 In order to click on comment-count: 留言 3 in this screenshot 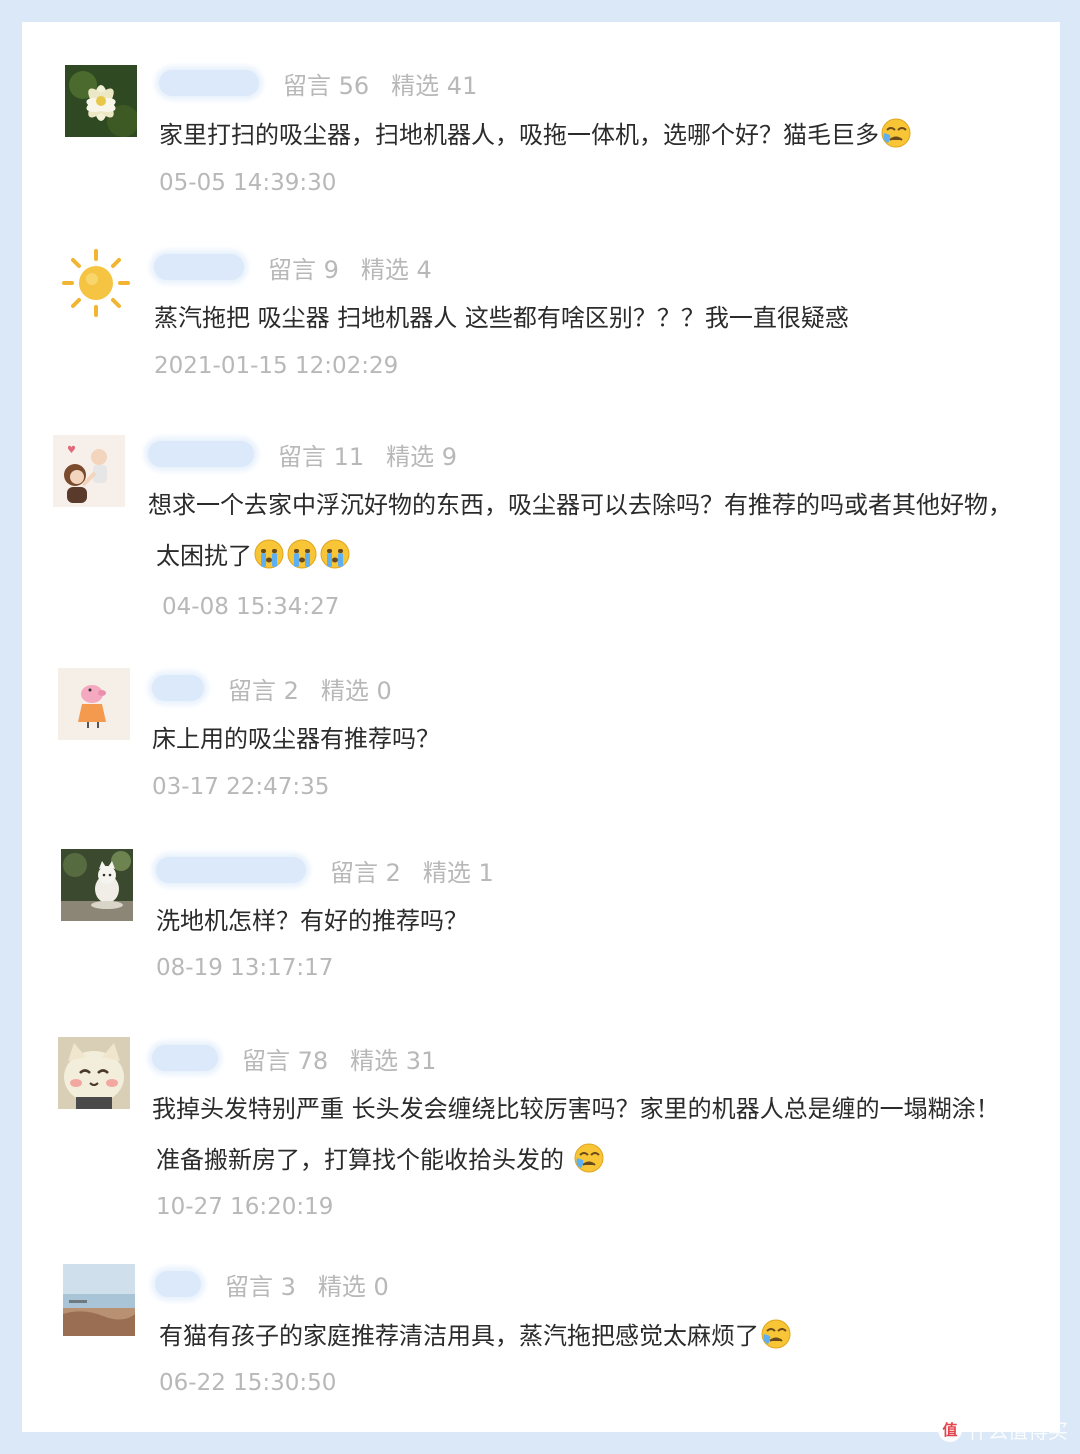, I will do `click(260, 1286)`.